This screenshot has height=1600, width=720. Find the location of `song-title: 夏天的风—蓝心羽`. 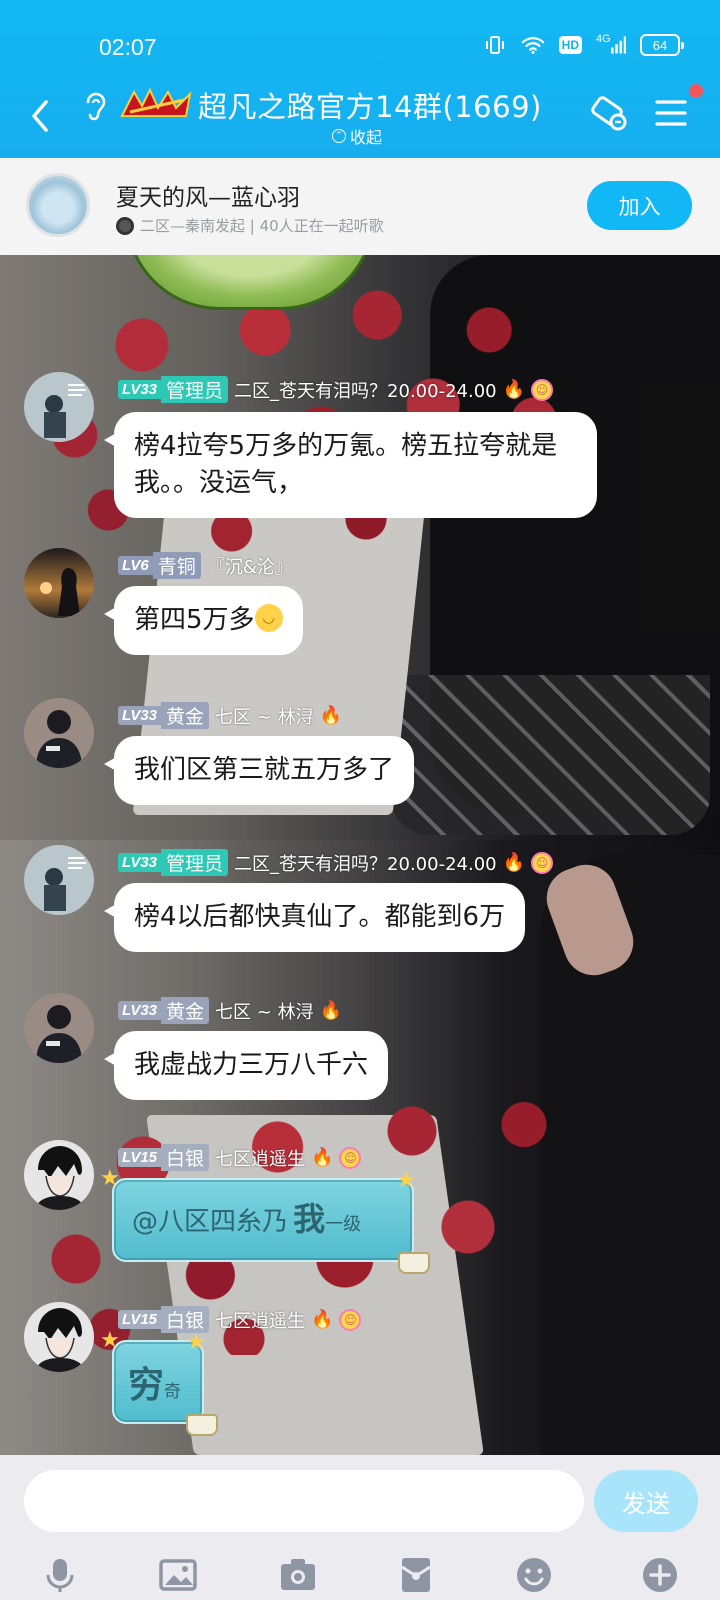

song-title: 夏天的风—蓝心羽 is located at coordinates (208, 198).